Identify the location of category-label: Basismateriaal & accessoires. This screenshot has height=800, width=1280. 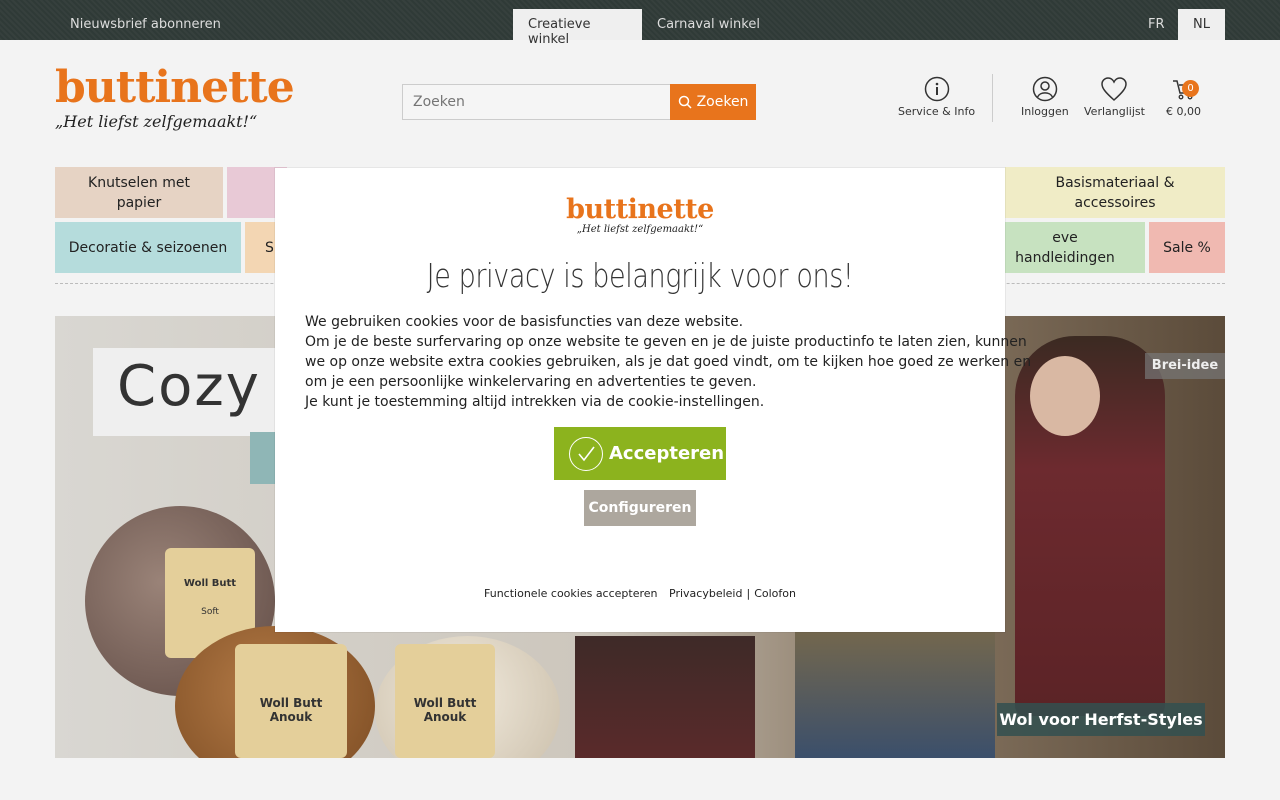
(1115, 192).